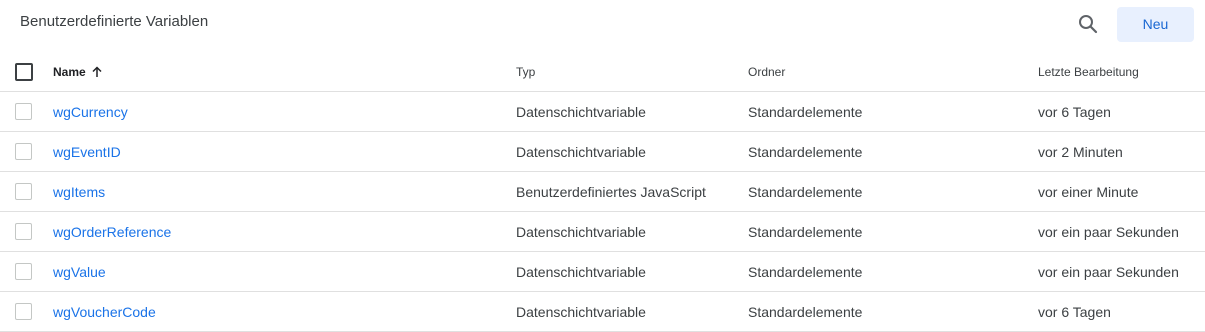 The height and width of the screenshot is (332, 1205). I want to click on variable-name-link: wgOrderReference, so click(112, 232).